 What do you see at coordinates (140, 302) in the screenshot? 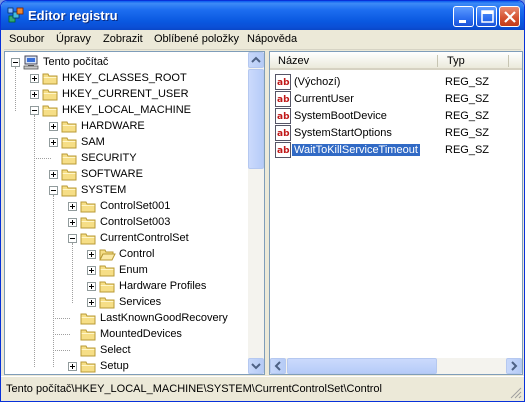
I see `tree-item-label: Services` at bounding box center [140, 302].